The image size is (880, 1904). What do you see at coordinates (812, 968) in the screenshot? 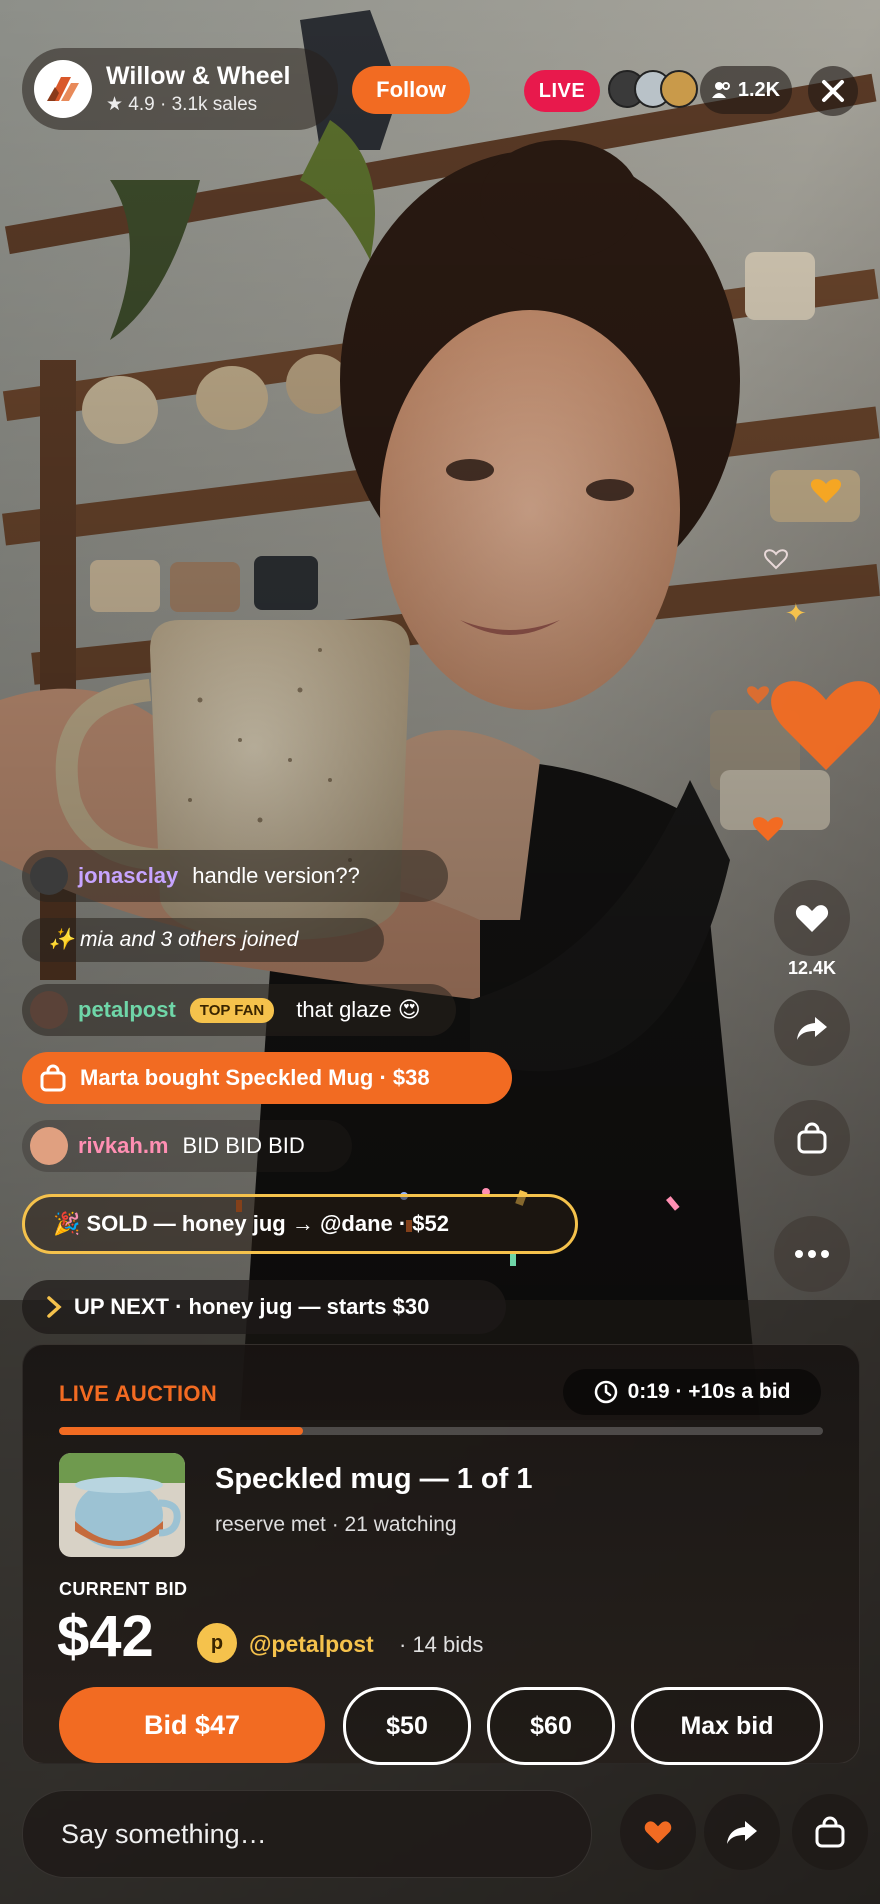
I see `like-count: 12.4K` at bounding box center [812, 968].